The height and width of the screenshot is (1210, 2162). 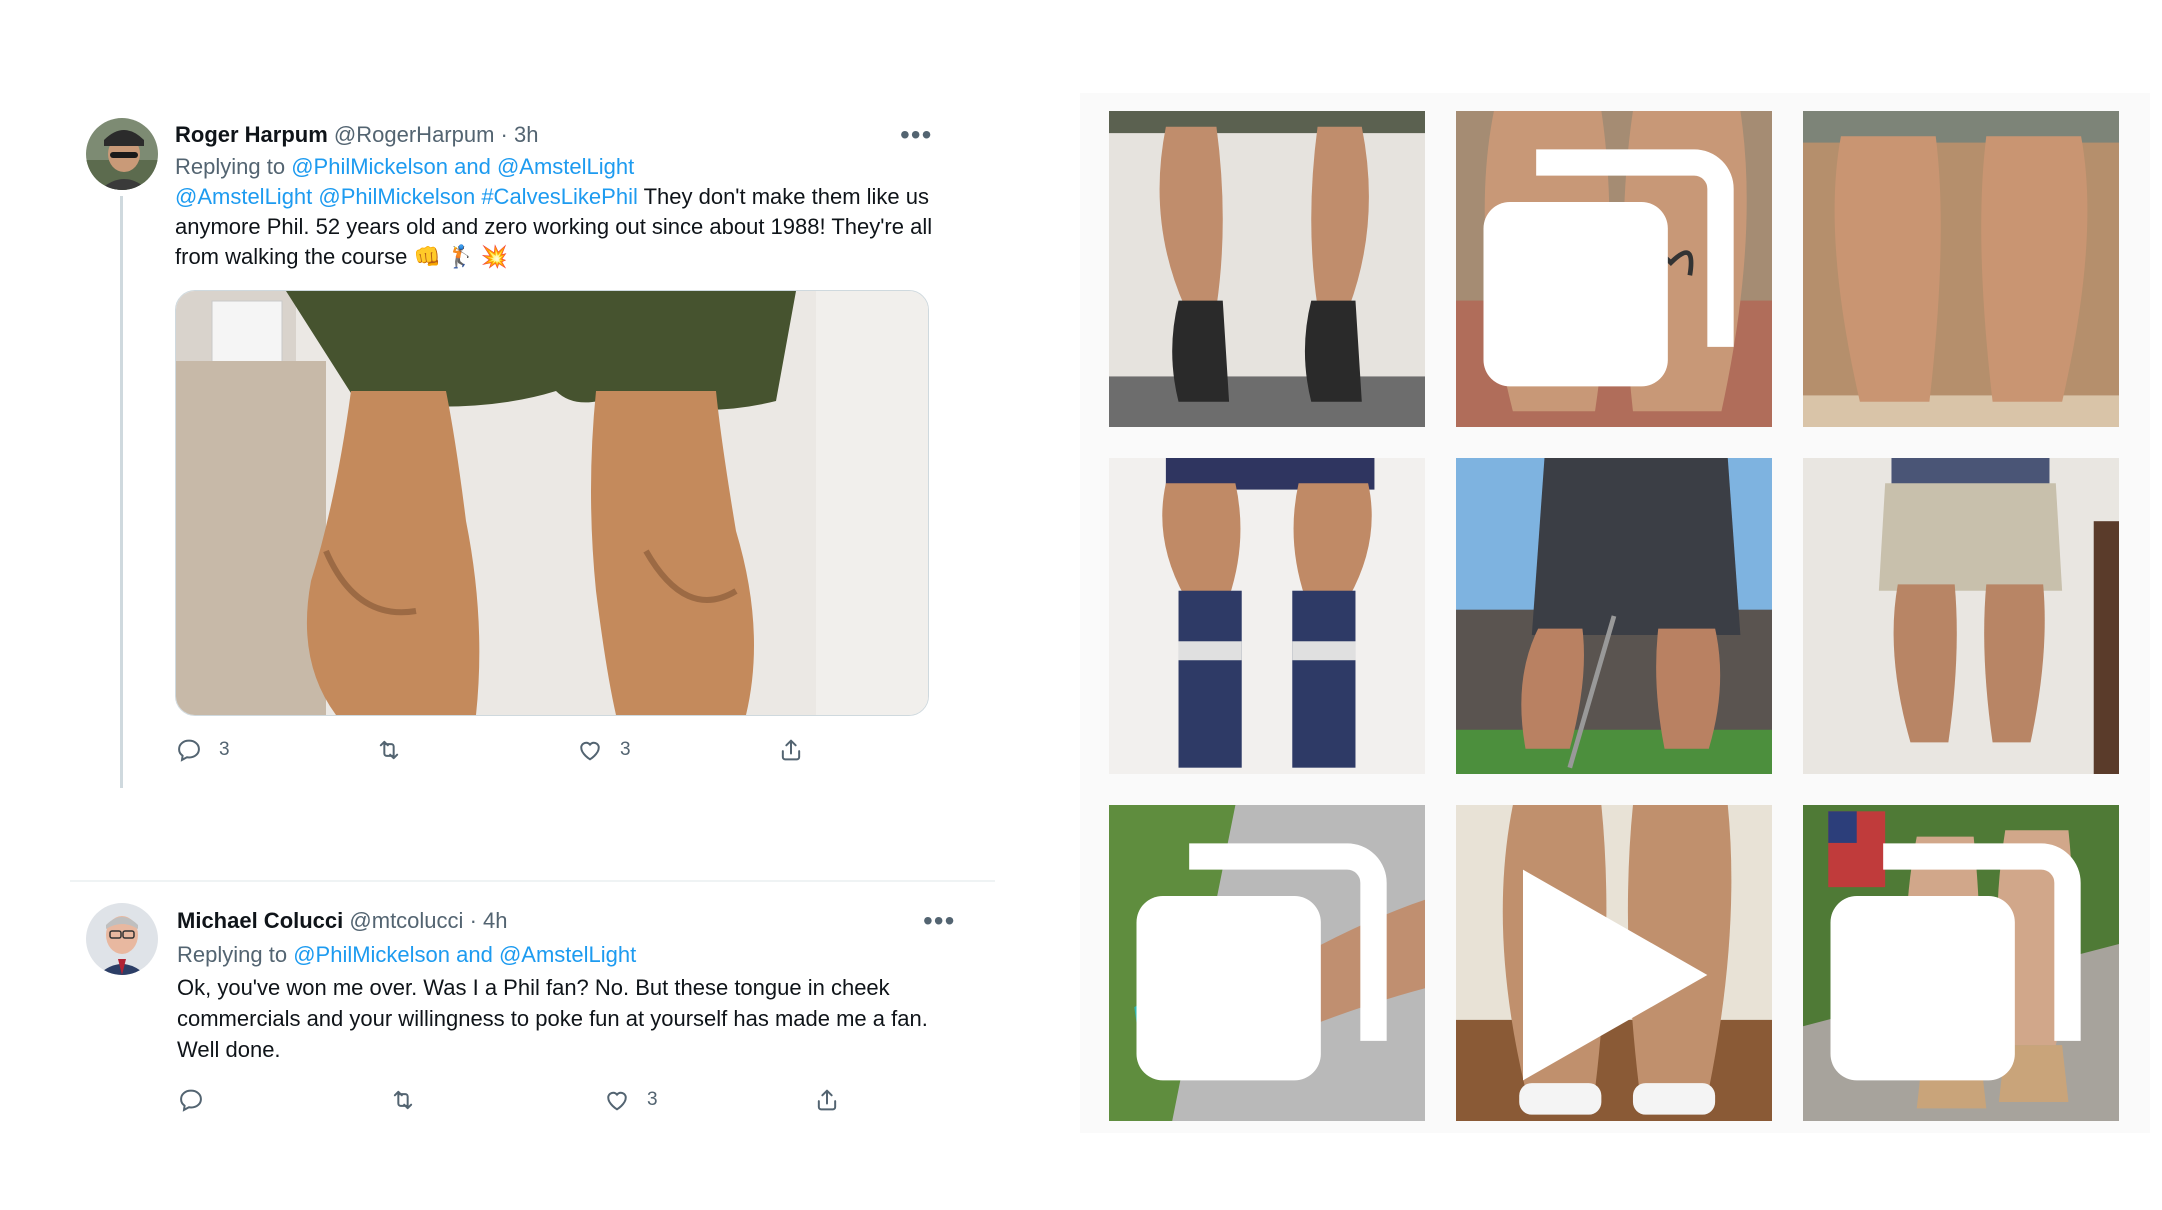 I want to click on calves-in-khaki-shorts-image, so click(x=1961, y=616).